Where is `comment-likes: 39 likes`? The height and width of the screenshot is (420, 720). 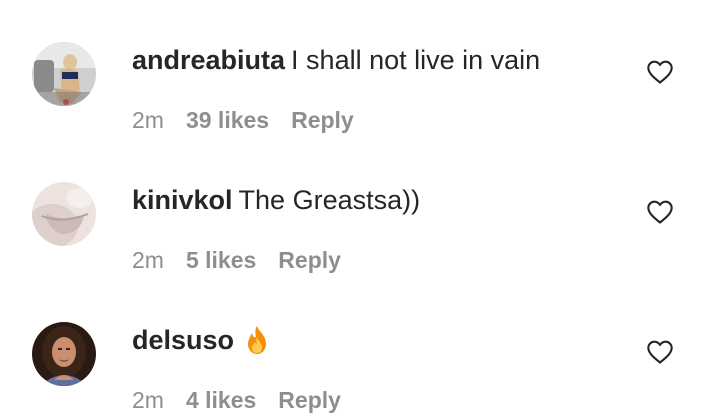
comment-likes: 39 likes is located at coordinates (227, 120).